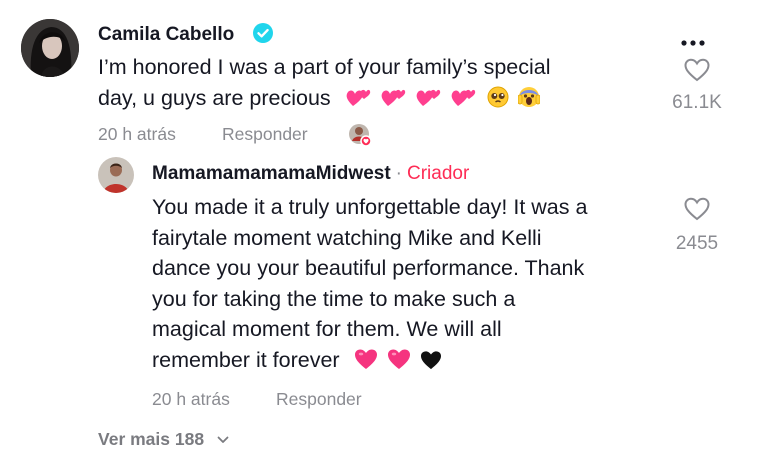  Describe the element at coordinates (347, 237) in the screenshot. I see `reply-text-line: fairytale moment watching Mike and Kelli` at that location.